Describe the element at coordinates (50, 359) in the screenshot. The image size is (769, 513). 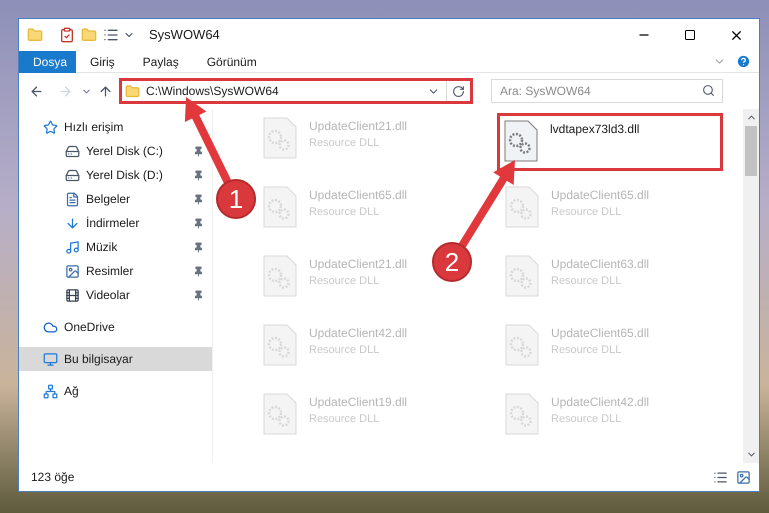
I see `computer-icon` at that location.